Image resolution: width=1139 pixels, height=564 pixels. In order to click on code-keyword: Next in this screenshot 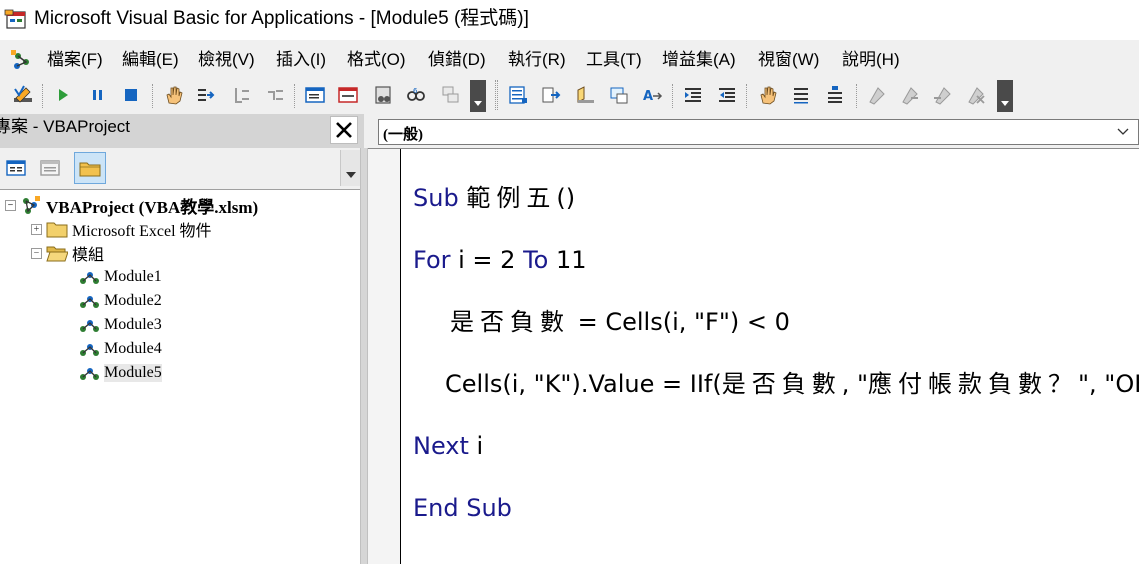, I will do `click(441, 446)`.